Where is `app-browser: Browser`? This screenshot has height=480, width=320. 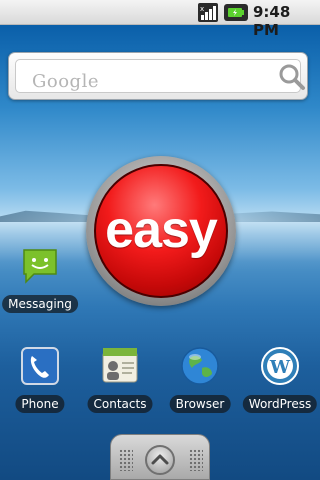
app-browser: Browser is located at coordinates (200, 381).